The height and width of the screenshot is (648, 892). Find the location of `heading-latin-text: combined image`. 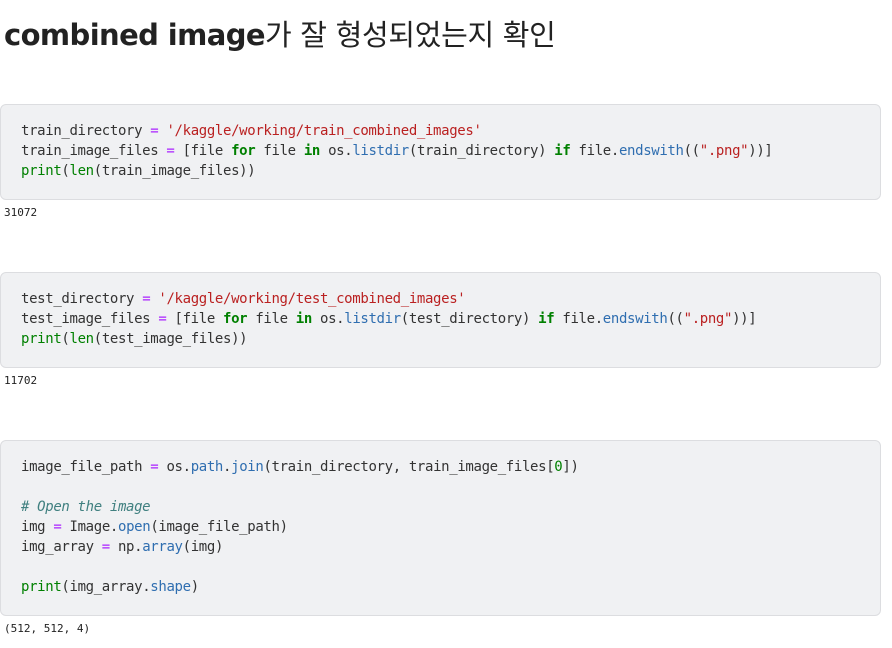

heading-latin-text: combined image is located at coordinates (135, 35).